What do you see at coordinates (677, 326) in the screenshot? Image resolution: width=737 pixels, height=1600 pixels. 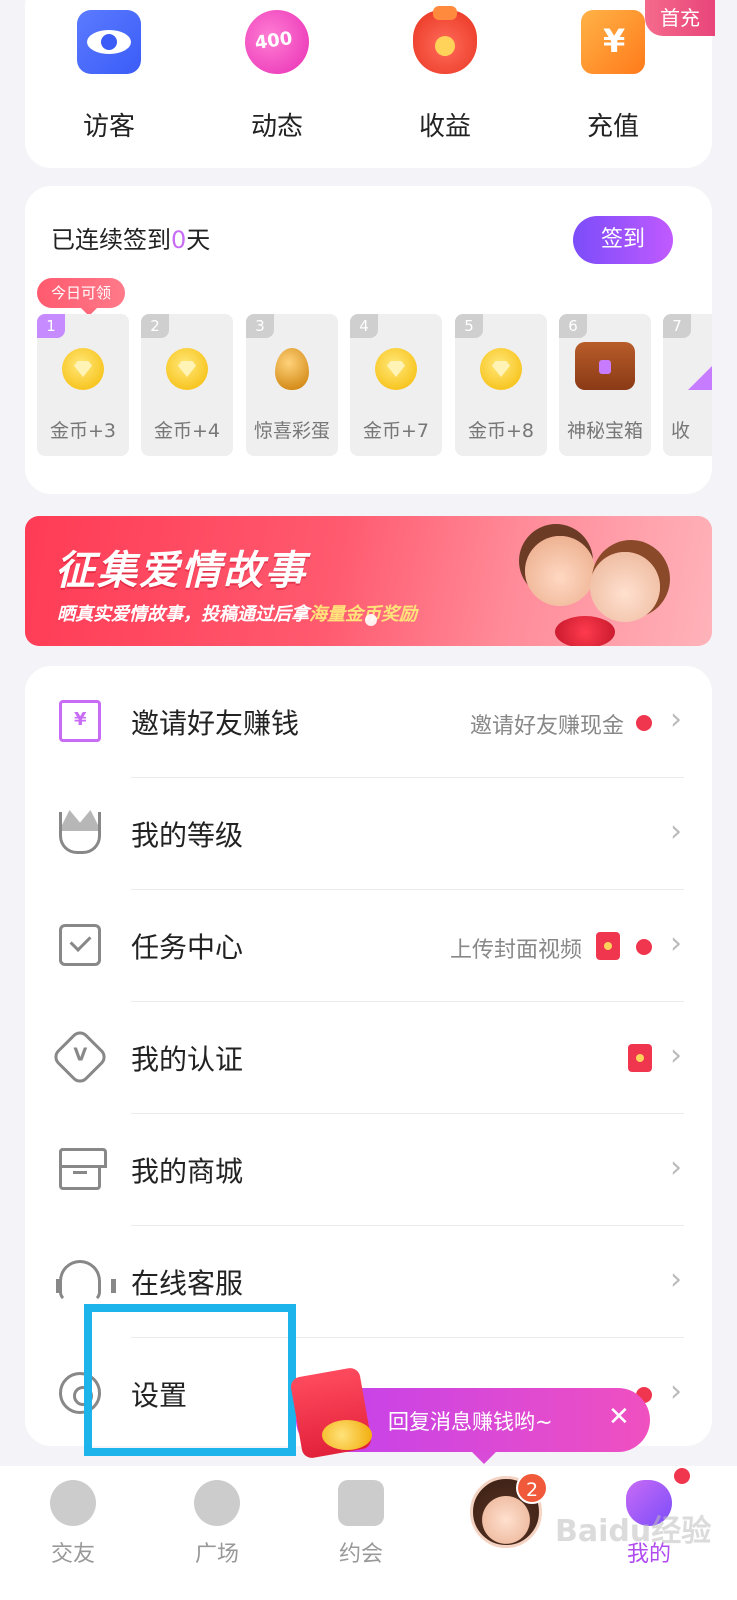 I see `day-number: 7` at bounding box center [677, 326].